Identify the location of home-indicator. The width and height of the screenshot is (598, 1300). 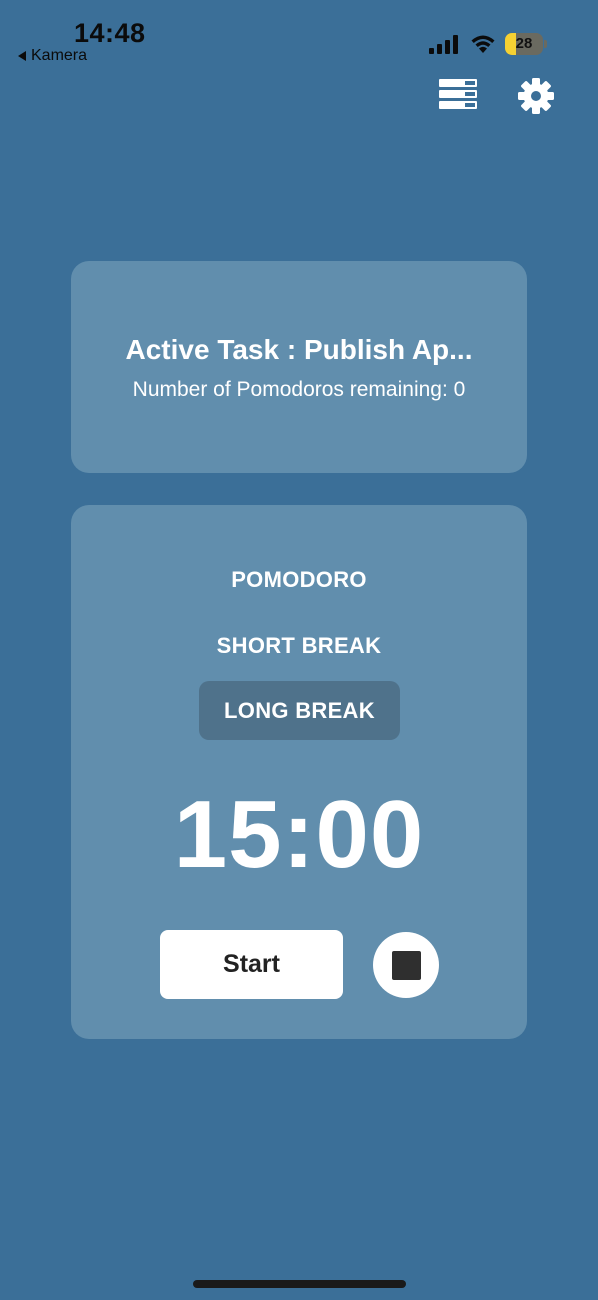
(299, 1284).